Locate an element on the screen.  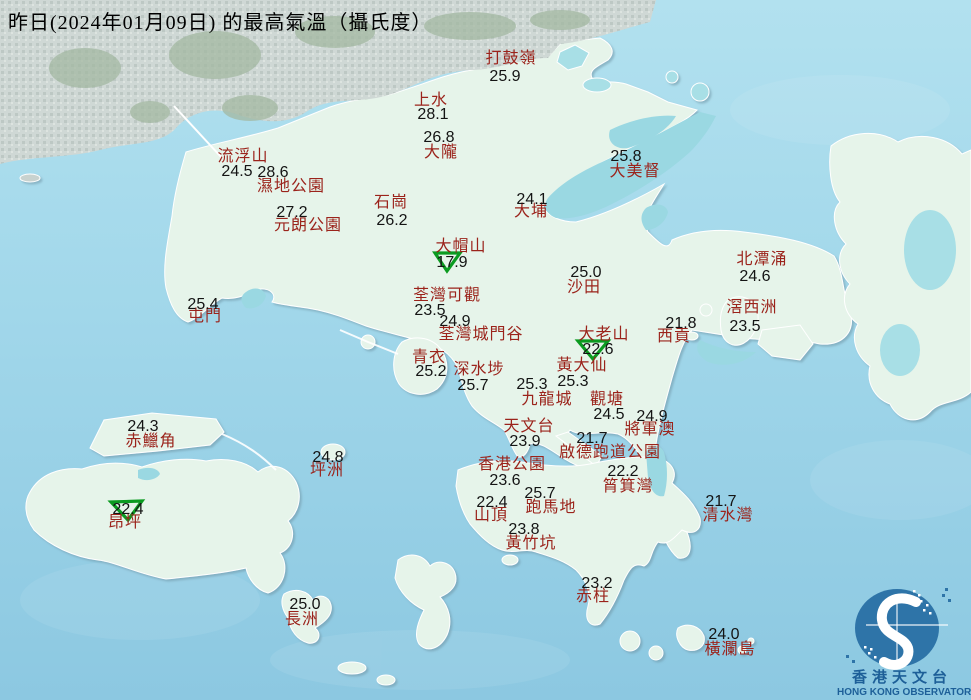
station-max-temperature: 17.9 is located at coordinates (452, 262).